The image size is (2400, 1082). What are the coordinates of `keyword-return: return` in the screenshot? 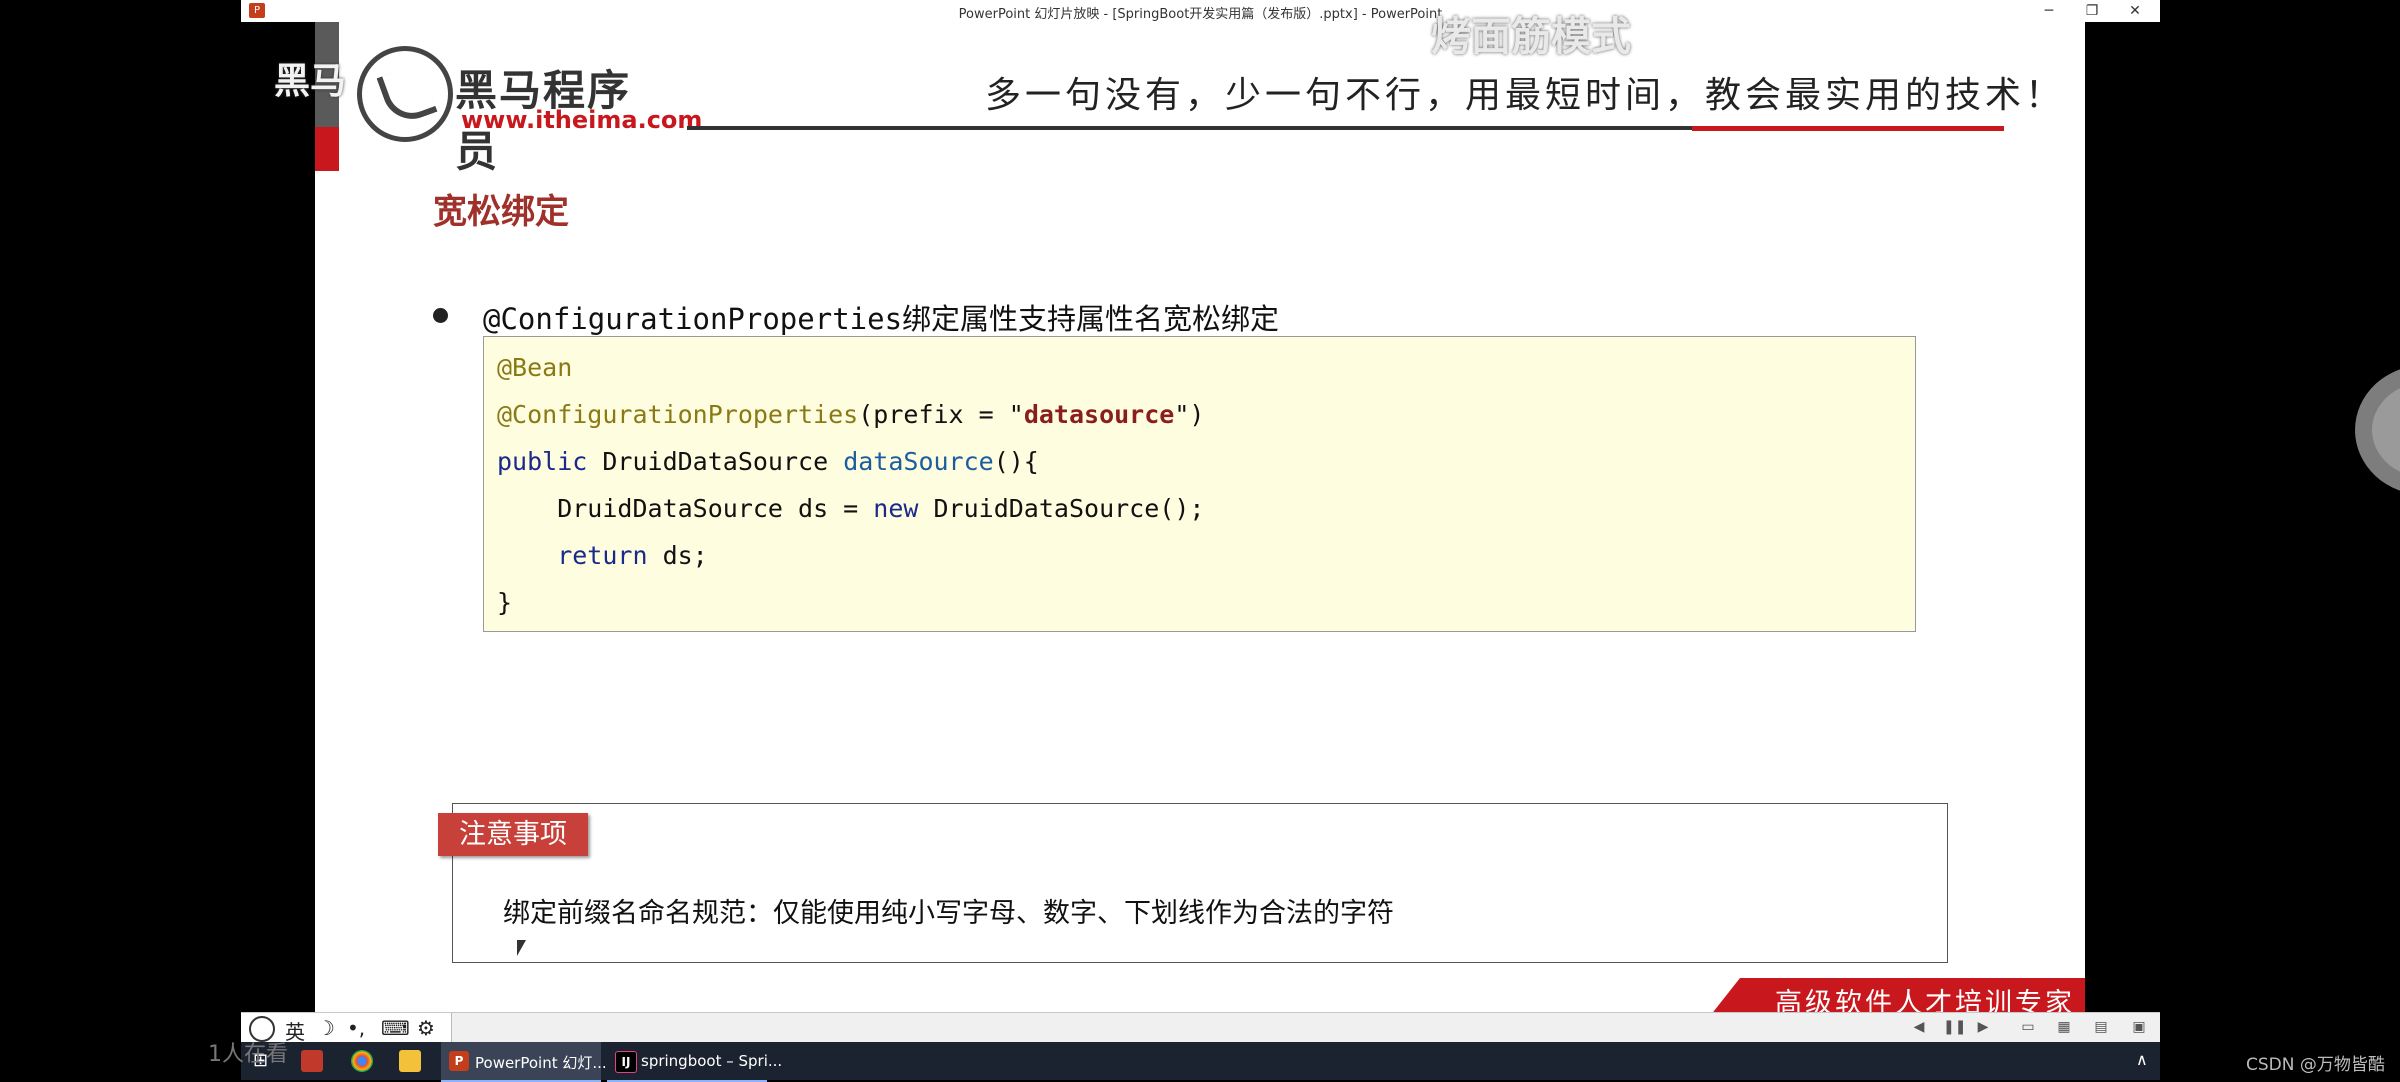 It's located at (572, 555).